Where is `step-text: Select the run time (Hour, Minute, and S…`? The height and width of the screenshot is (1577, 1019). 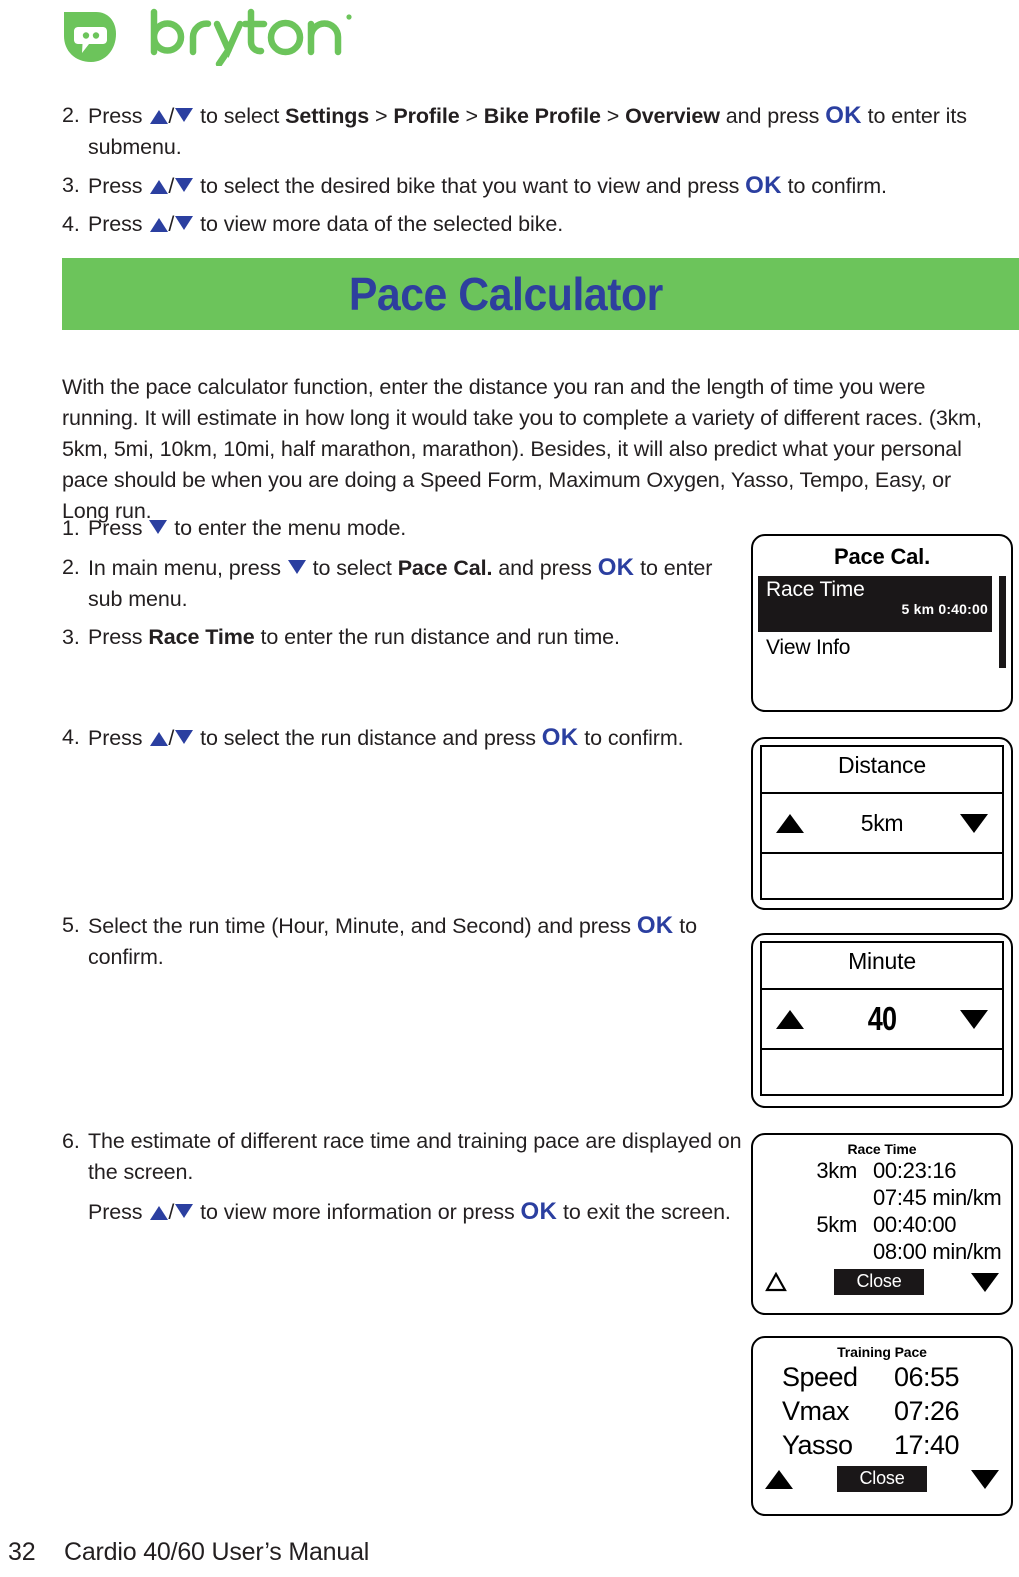 step-text: Select the run time (Hour, Minute, and S… is located at coordinates (393, 940).